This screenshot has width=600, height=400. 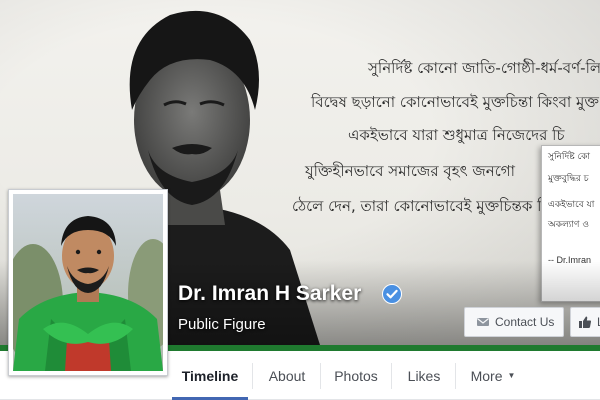 What do you see at coordinates (486, 375) in the screenshot?
I see `tab-more-label: More` at bounding box center [486, 375].